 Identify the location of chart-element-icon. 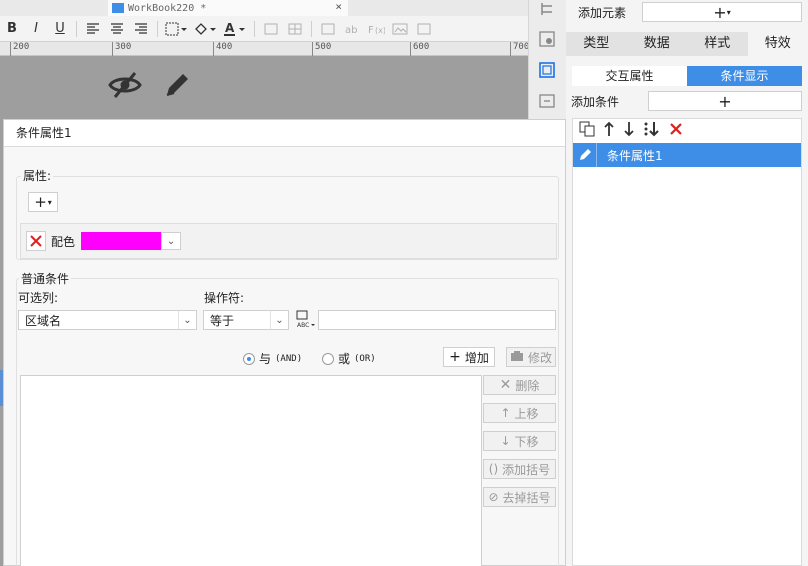
(424, 29).